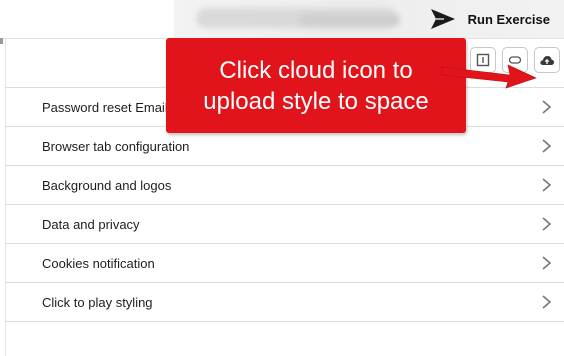  Describe the element at coordinates (105, 107) in the screenshot. I see `list-item-label: Password reset Email` at that location.